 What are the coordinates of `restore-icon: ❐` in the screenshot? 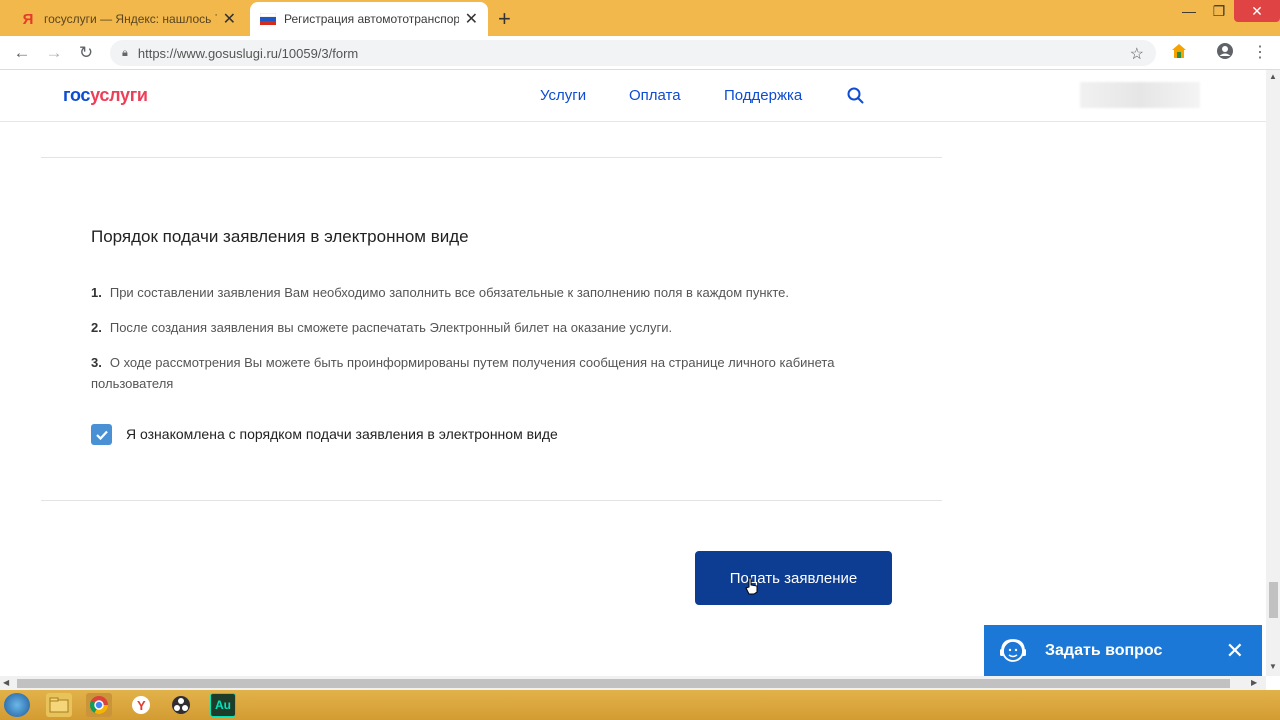 It's located at (1219, 11).